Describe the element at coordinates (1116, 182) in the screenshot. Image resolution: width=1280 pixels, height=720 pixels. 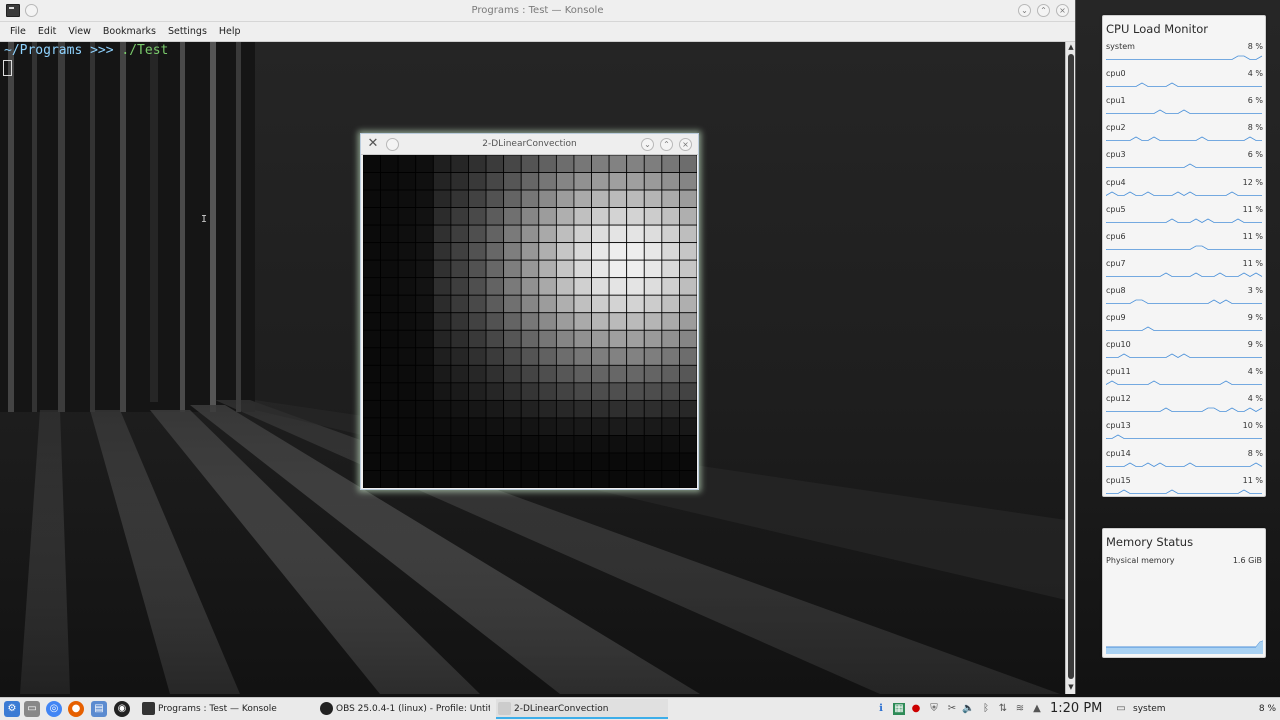
I see `cpu-row-label: cpu4` at that location.